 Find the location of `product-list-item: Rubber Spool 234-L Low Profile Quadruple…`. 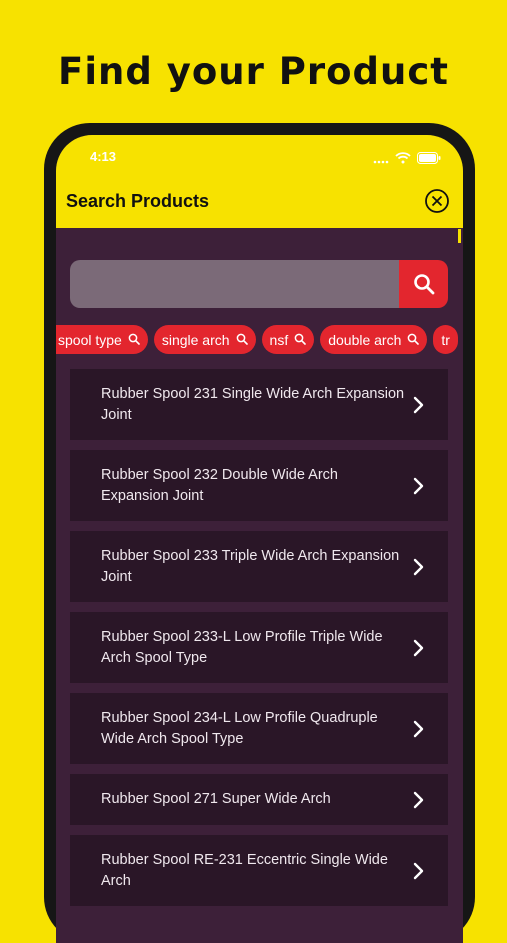

product-list-item: Rubber Spool 234-L Low Profile Quadruple… is located at coordinates (259, 728).